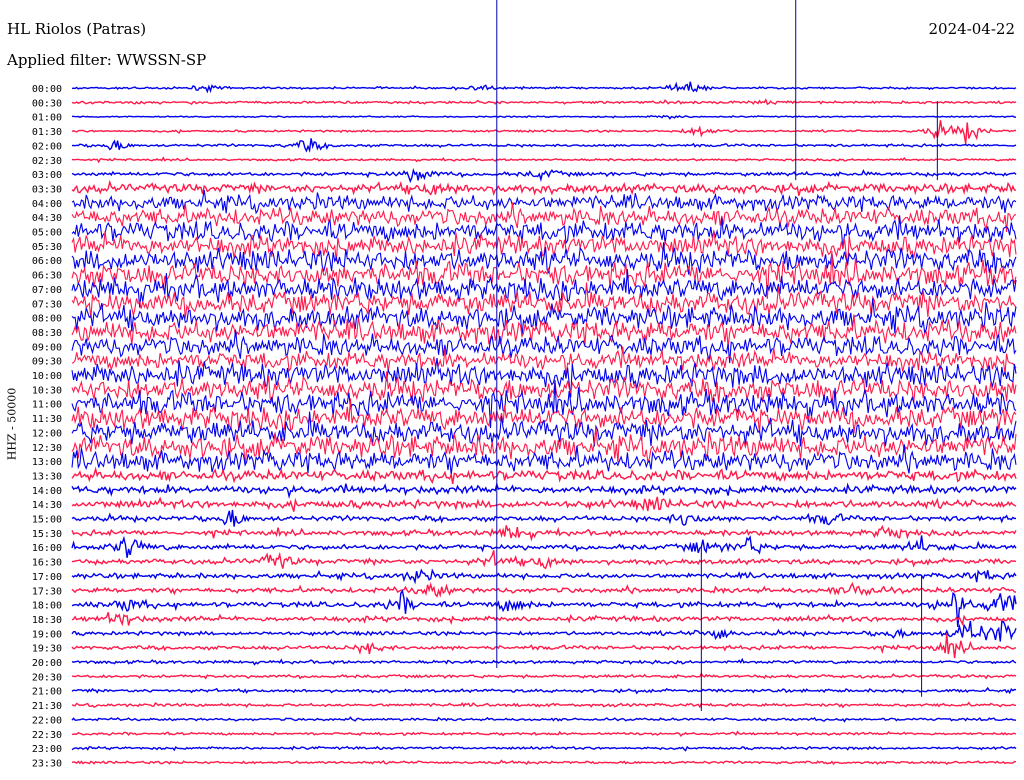  I want to click on row-label-0930: 09:30, so click(47, 362).